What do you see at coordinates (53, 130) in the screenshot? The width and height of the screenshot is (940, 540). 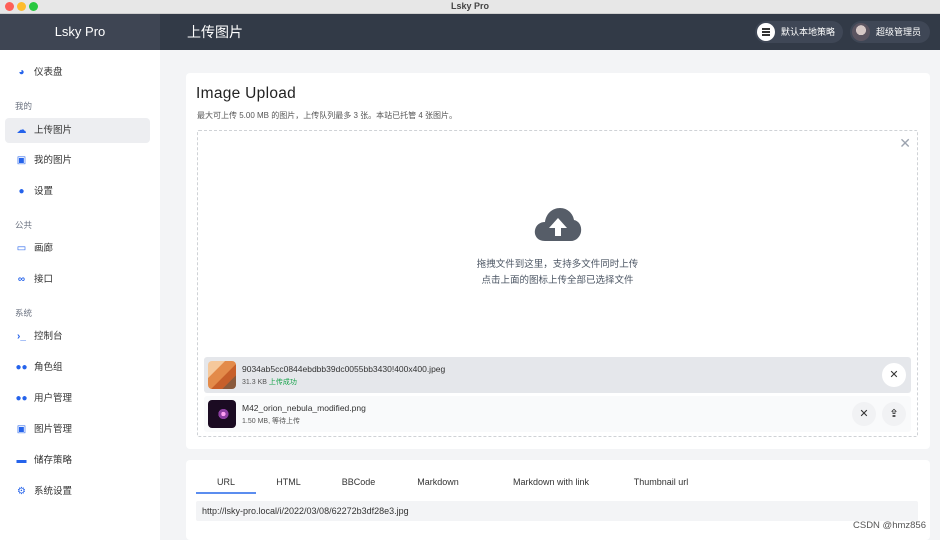 I see `sidebar-item-label: 上传图片` at bounding box center [53, 130].